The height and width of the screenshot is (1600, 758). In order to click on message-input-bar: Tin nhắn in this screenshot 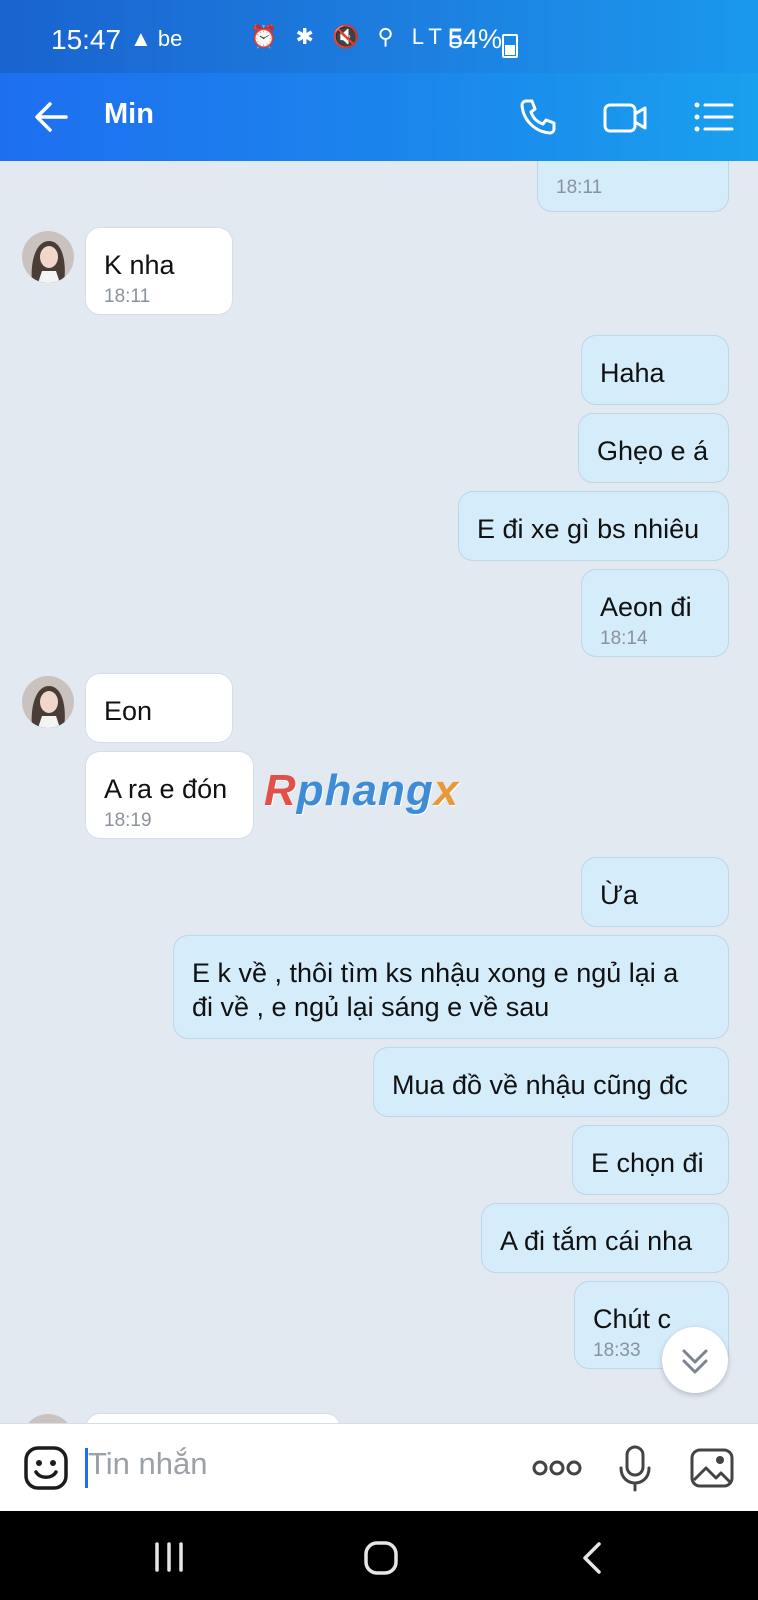, I will do `click(379, 1467)`.